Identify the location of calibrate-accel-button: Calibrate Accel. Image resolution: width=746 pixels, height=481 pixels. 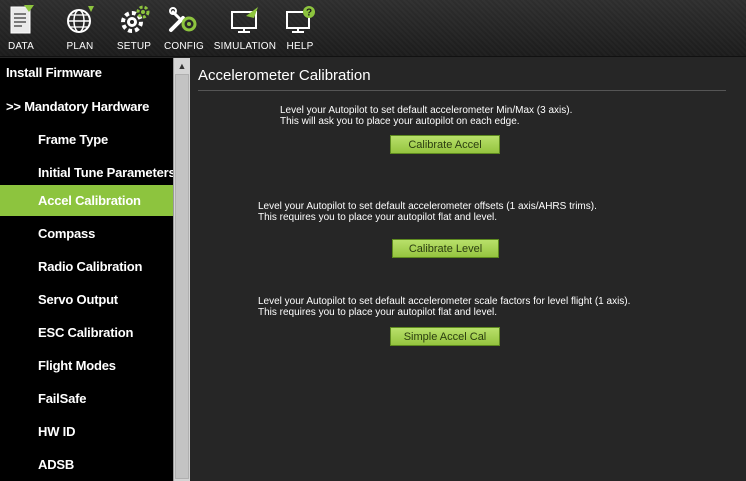
(445, 144).